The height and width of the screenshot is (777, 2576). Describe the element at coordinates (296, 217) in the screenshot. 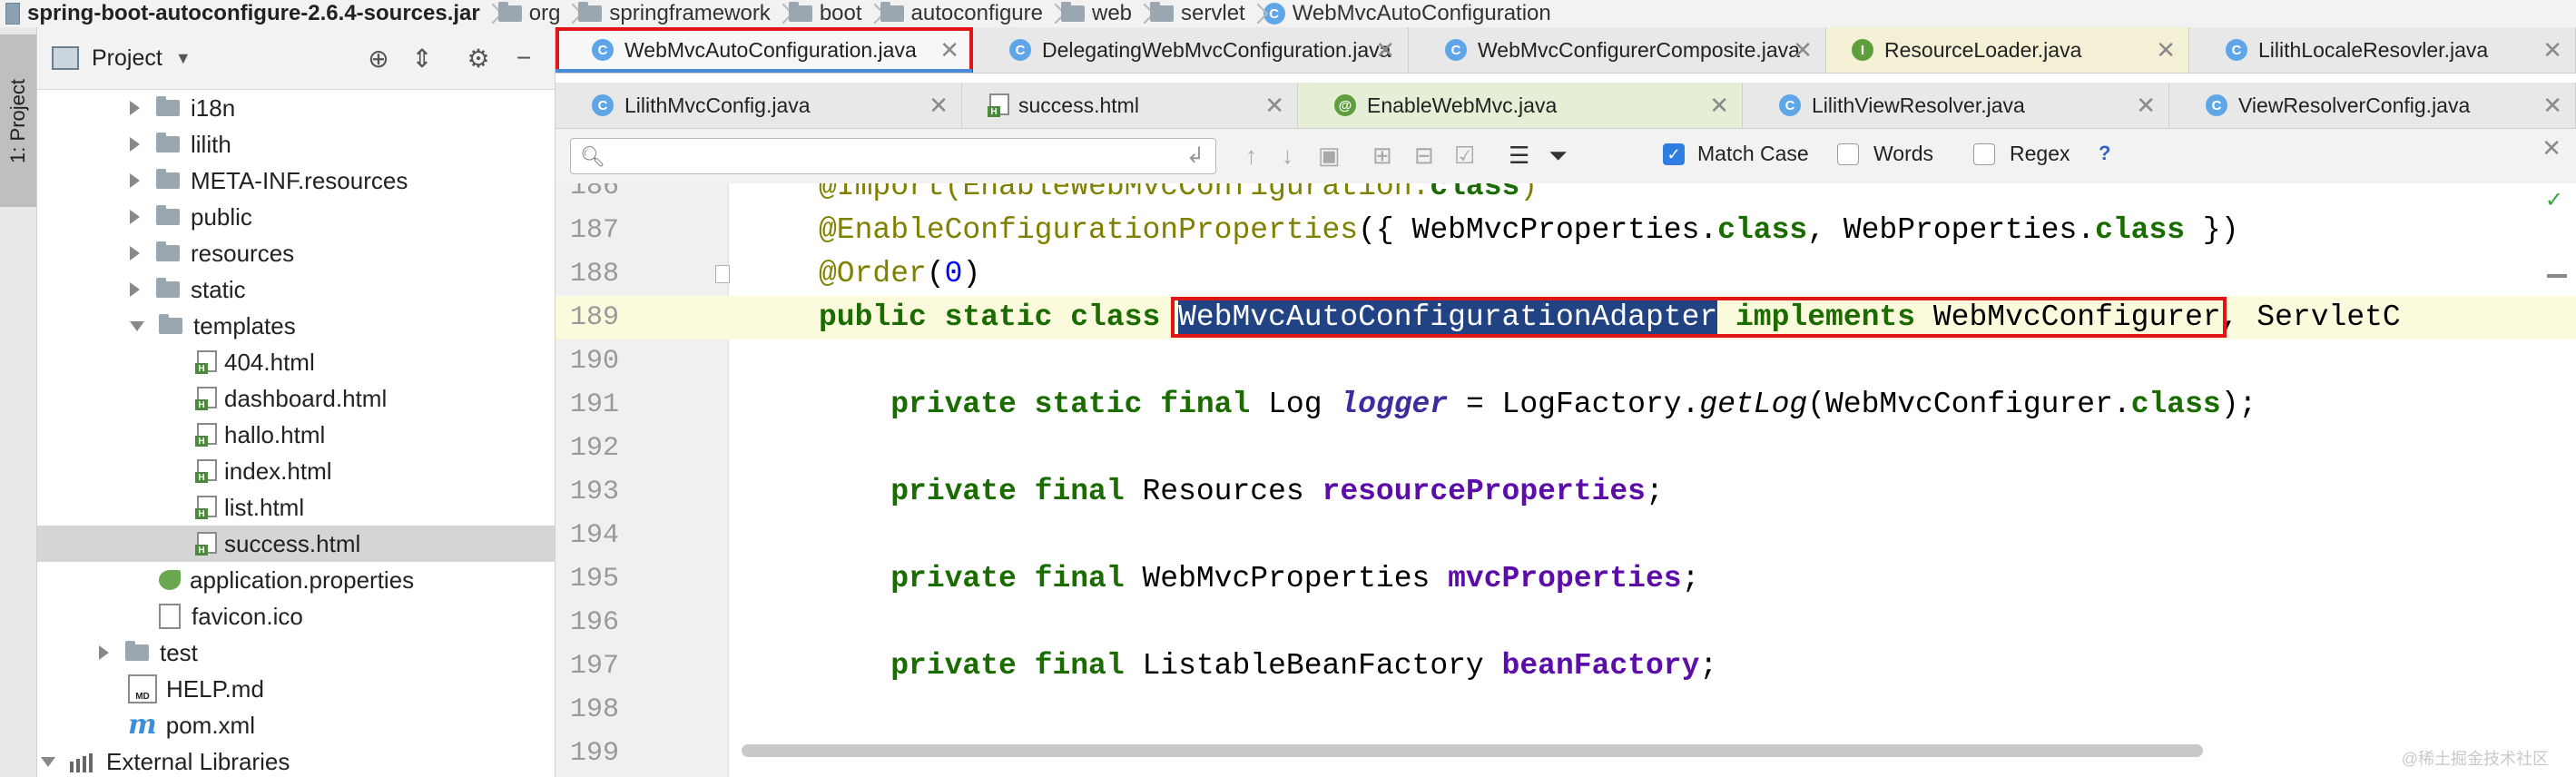

I see `tree-item-public: public` at that location.